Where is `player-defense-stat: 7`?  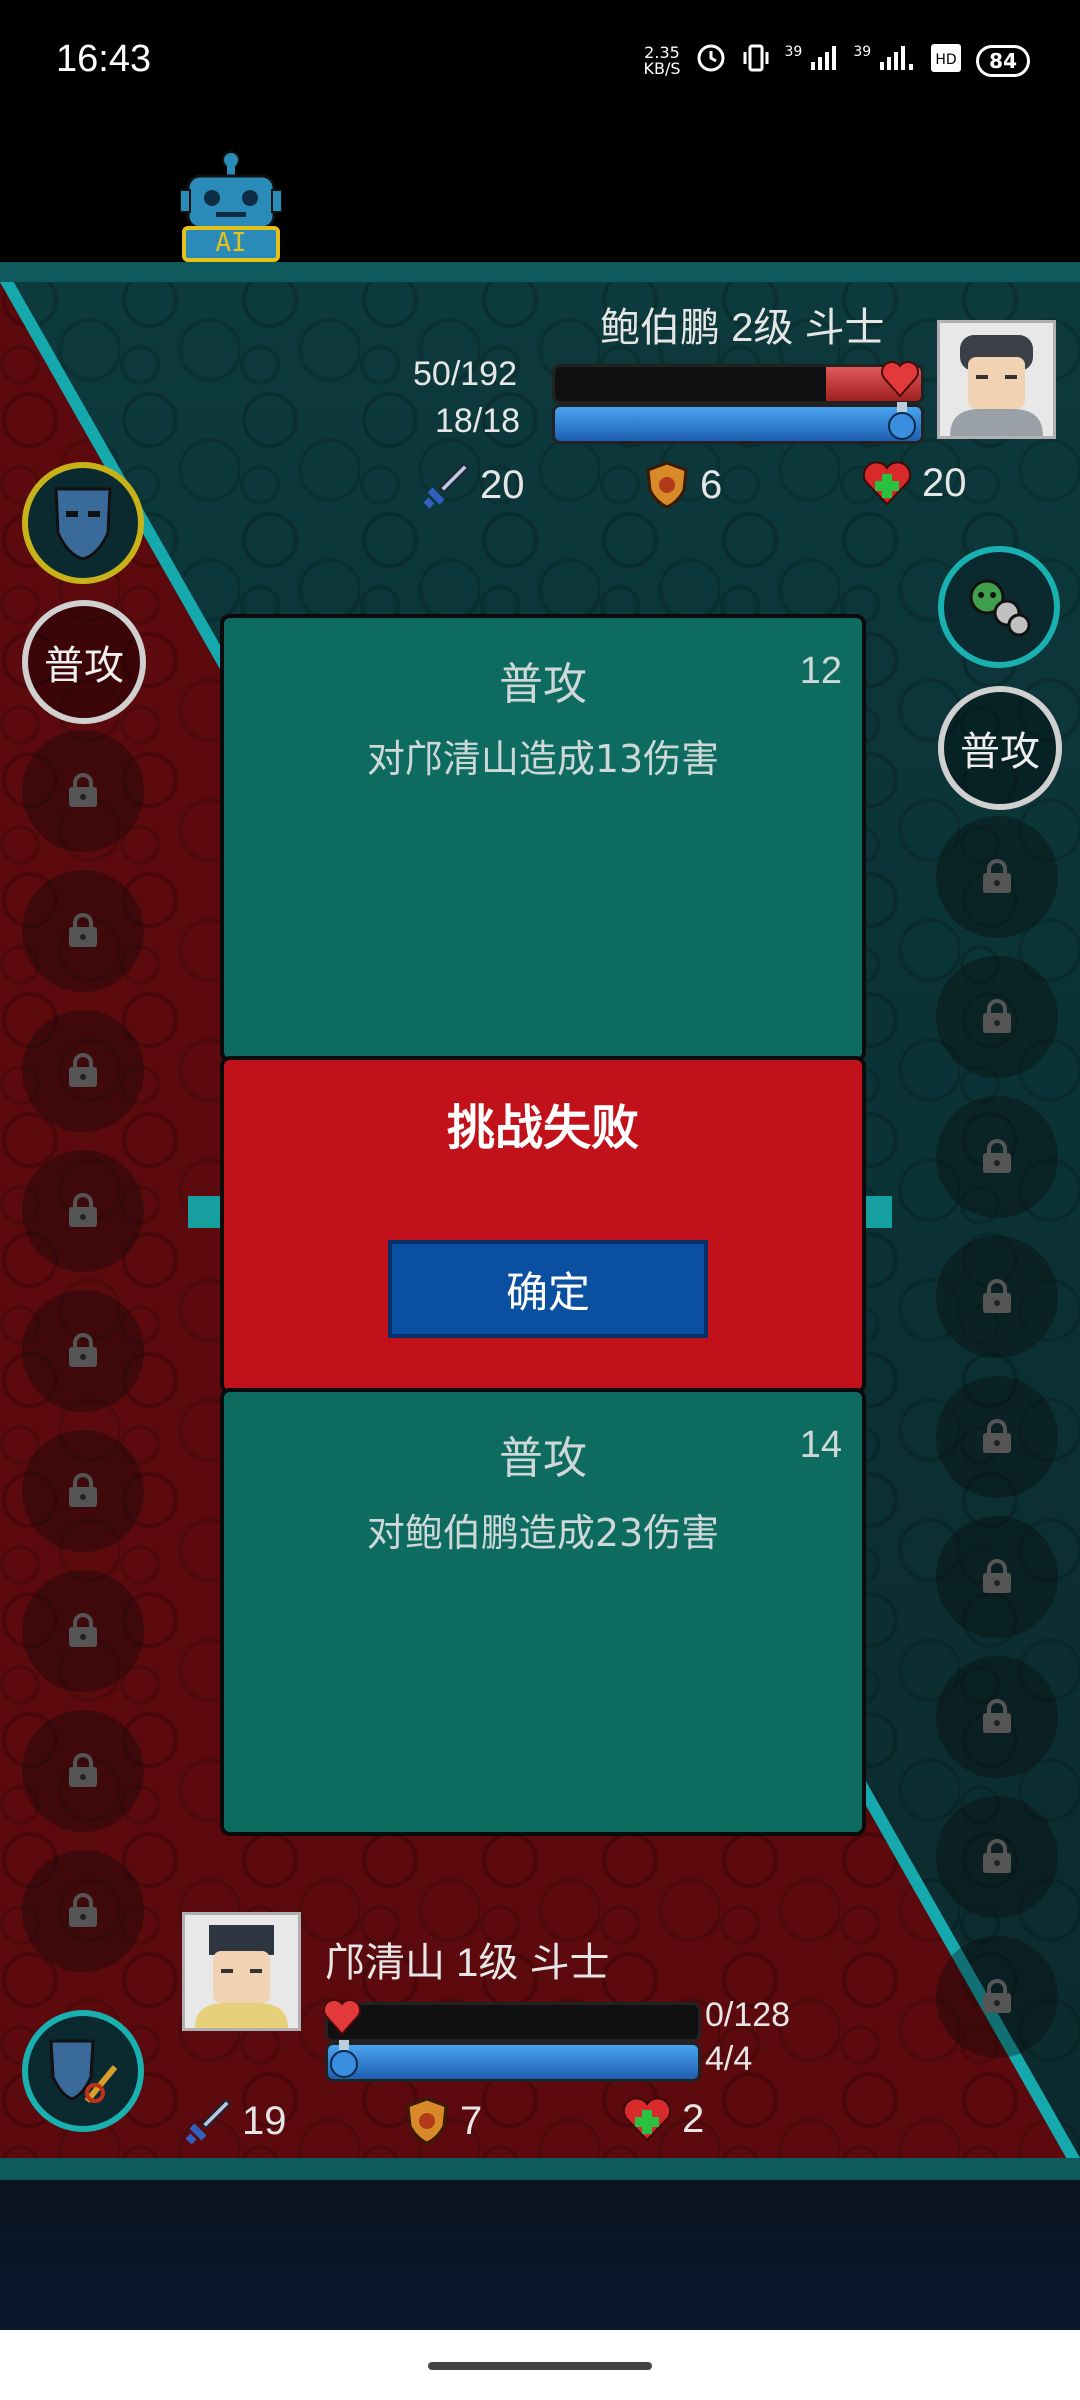 player-defense-stat: 7 is located at coordinates (443, 2121).